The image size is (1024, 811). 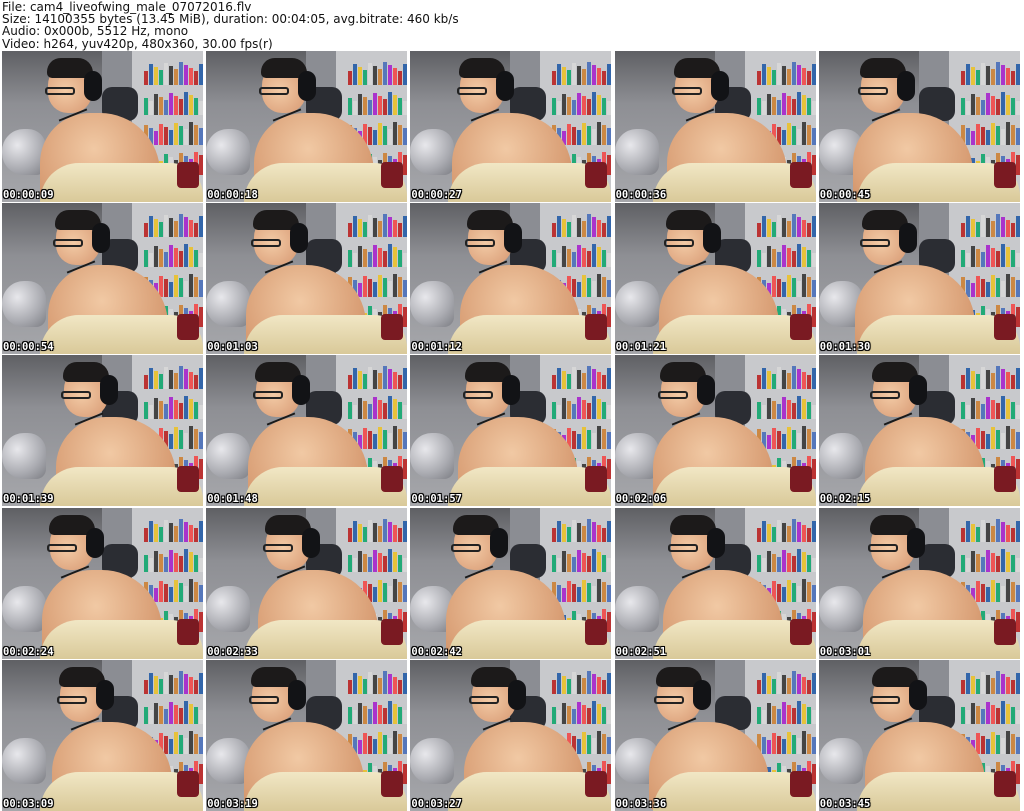 What do you see at coordinates (232, 195) in the screenshot?
I see `thumbnail-timestamp: 00:00:18` at bounding box center [232, 195].